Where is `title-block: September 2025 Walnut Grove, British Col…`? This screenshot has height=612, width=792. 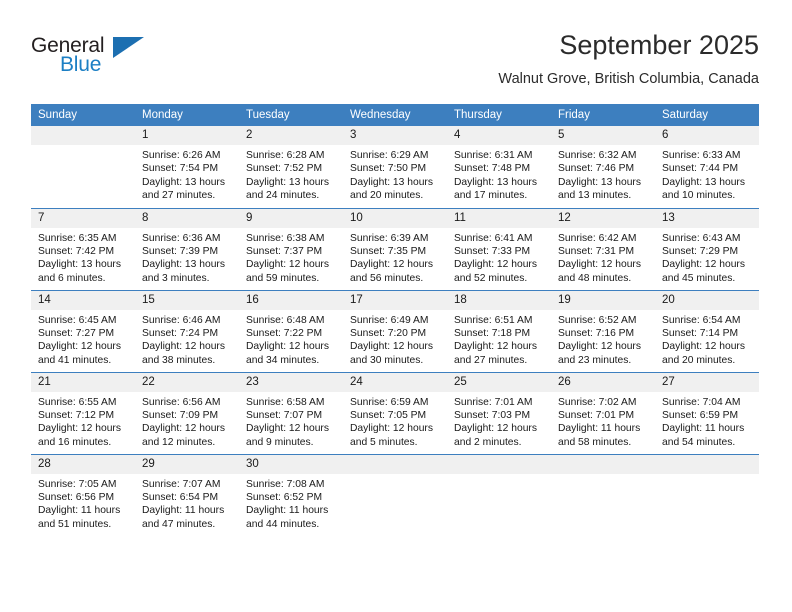
title-block: September 2025 Walnut Grove, British Col… is located at coordinates (628, 59).